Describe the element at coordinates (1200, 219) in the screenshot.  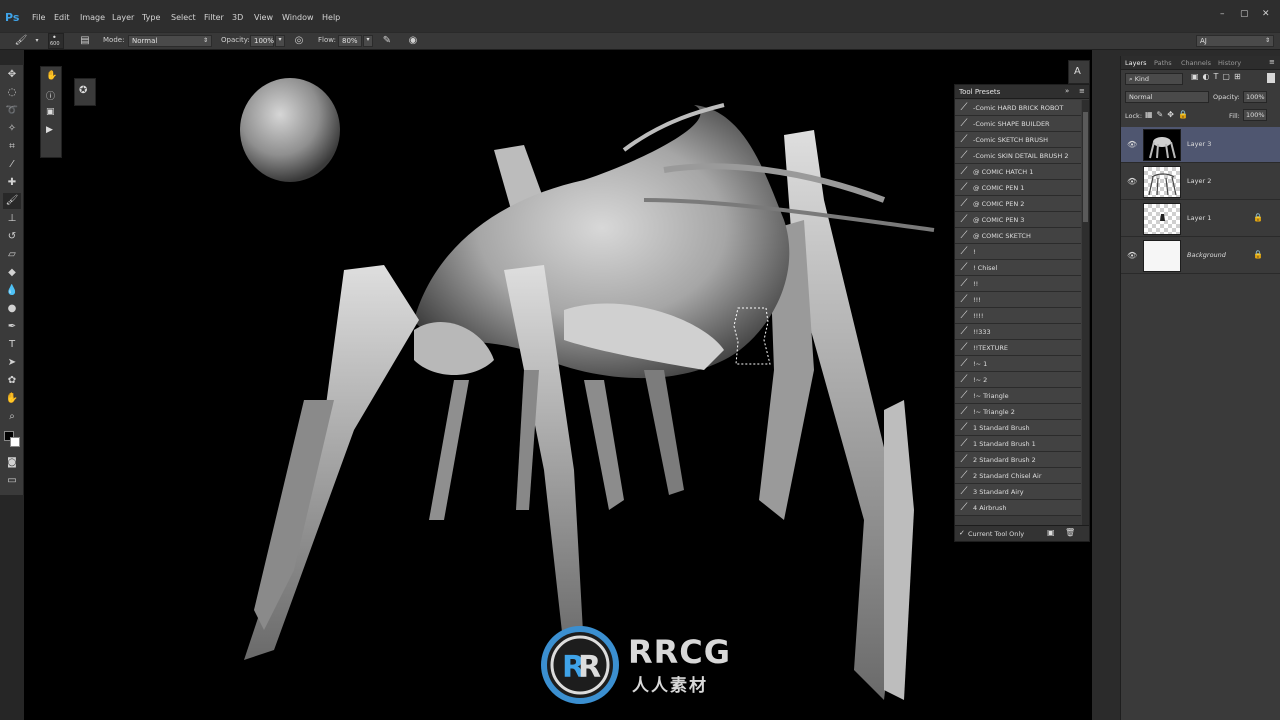
I see `layer-row-layer-1: · Layer 1 🔒` at that location.